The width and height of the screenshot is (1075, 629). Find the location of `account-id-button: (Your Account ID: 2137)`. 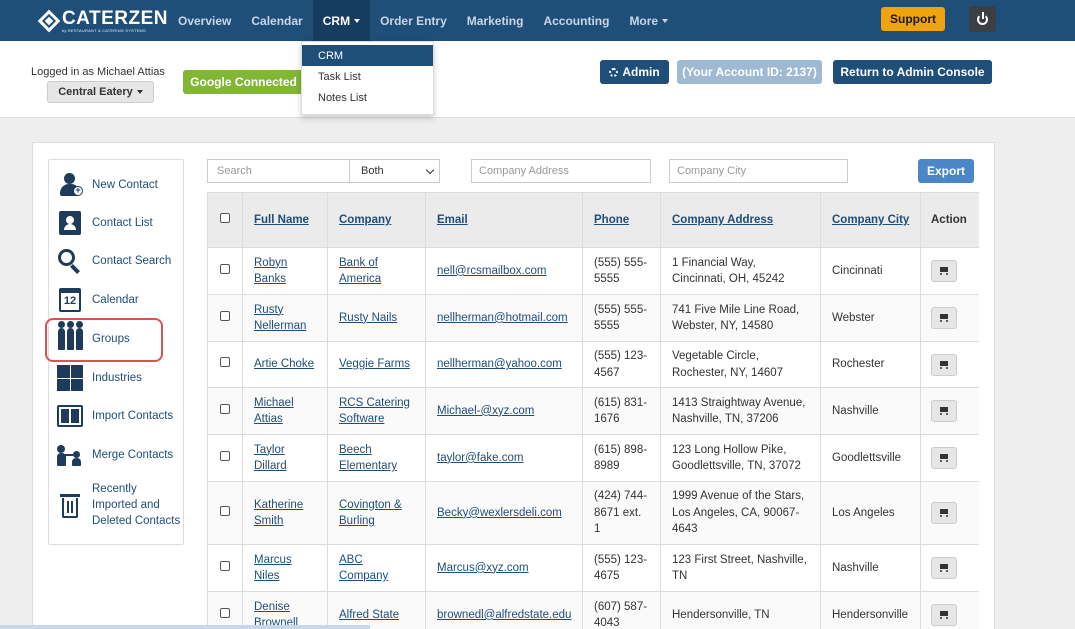

account-id-button: (Your Account ID: 2137) is located at coordinates (749, 72).